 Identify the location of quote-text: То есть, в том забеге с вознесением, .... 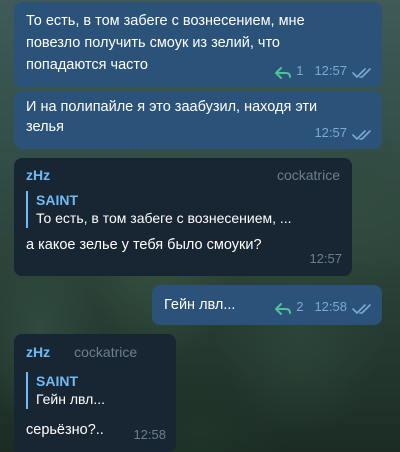
(164, 218).